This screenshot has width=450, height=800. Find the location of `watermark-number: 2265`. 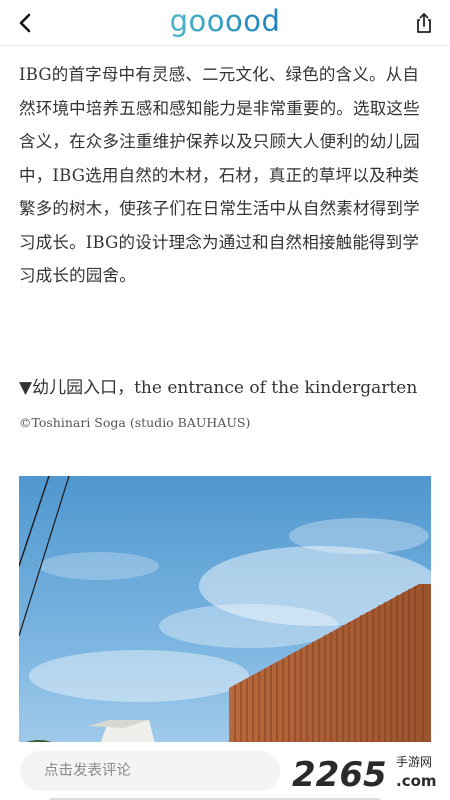

watermark-number: 2265 is located at coordinates (339, 774).